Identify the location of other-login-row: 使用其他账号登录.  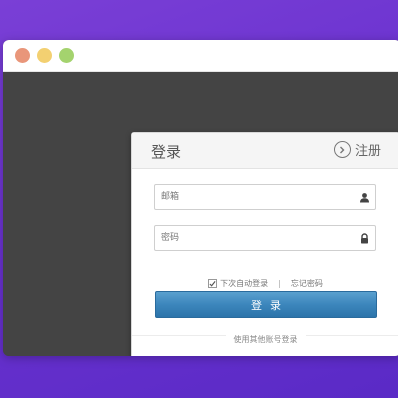
(265, 339).